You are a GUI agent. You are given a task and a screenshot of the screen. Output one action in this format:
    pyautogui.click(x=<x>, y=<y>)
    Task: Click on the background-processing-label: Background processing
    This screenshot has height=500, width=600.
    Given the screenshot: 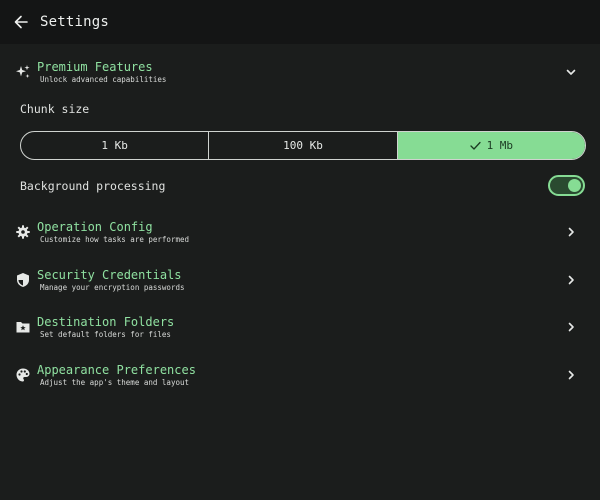 What is the action you would take?
    pyautogui.click(x=93, y=186)
    